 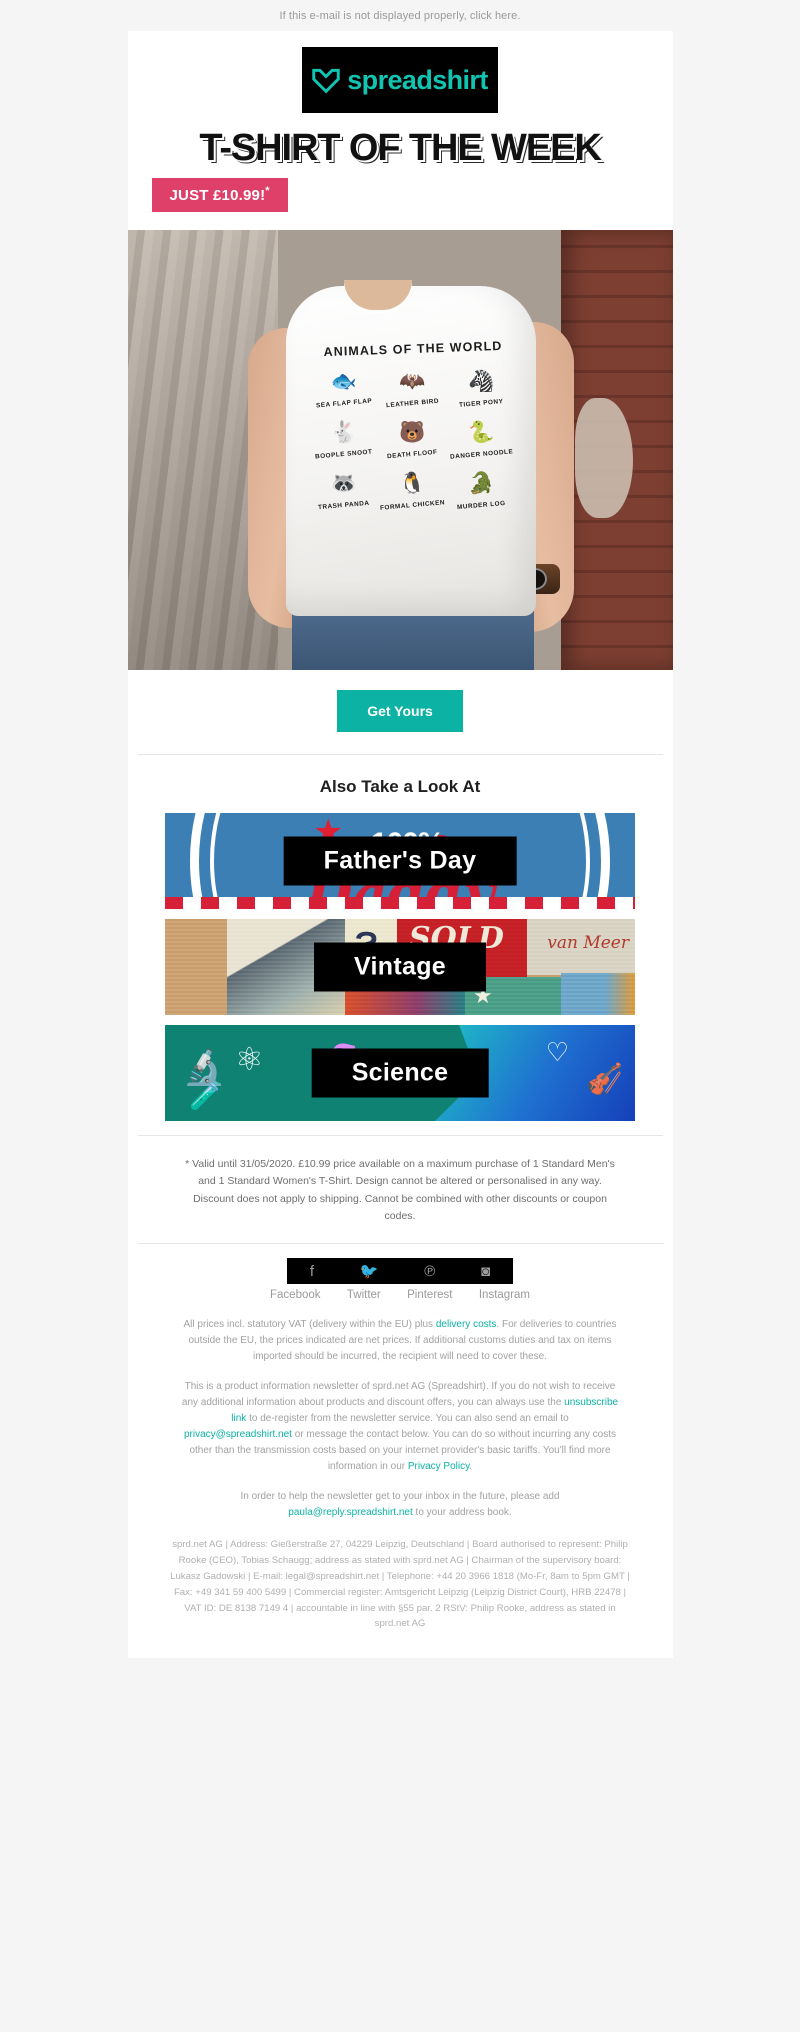 What do you see at coordinates (481, 505) in the screenshot?
I see `print-animal-label: MURDER LOG` at bounding box center [481, 505].